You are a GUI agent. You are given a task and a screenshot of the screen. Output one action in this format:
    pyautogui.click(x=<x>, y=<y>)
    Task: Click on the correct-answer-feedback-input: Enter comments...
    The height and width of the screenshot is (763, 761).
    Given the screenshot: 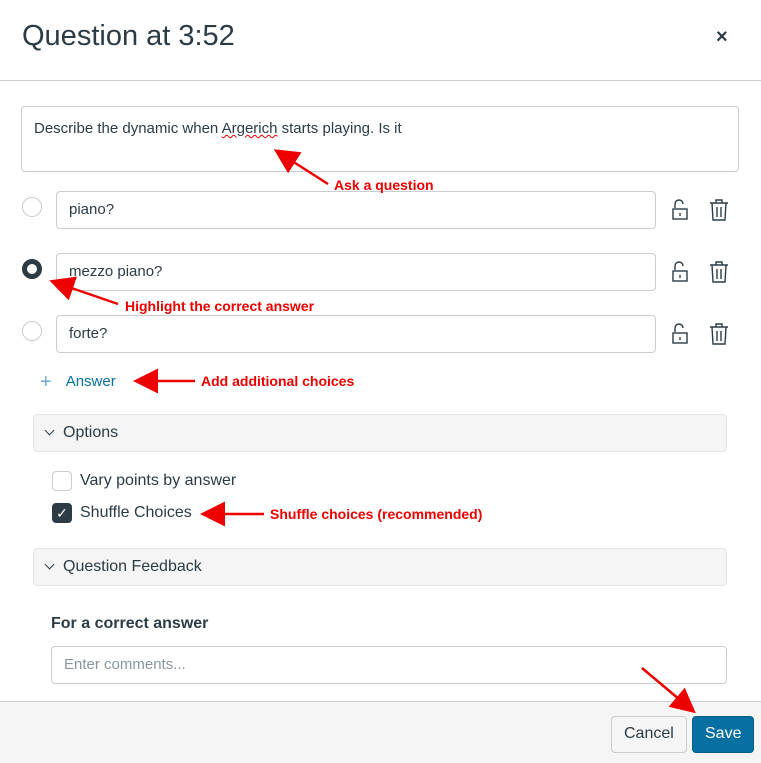 What is the action you would take?
    pyautogui.click(x=389, y=665)
    